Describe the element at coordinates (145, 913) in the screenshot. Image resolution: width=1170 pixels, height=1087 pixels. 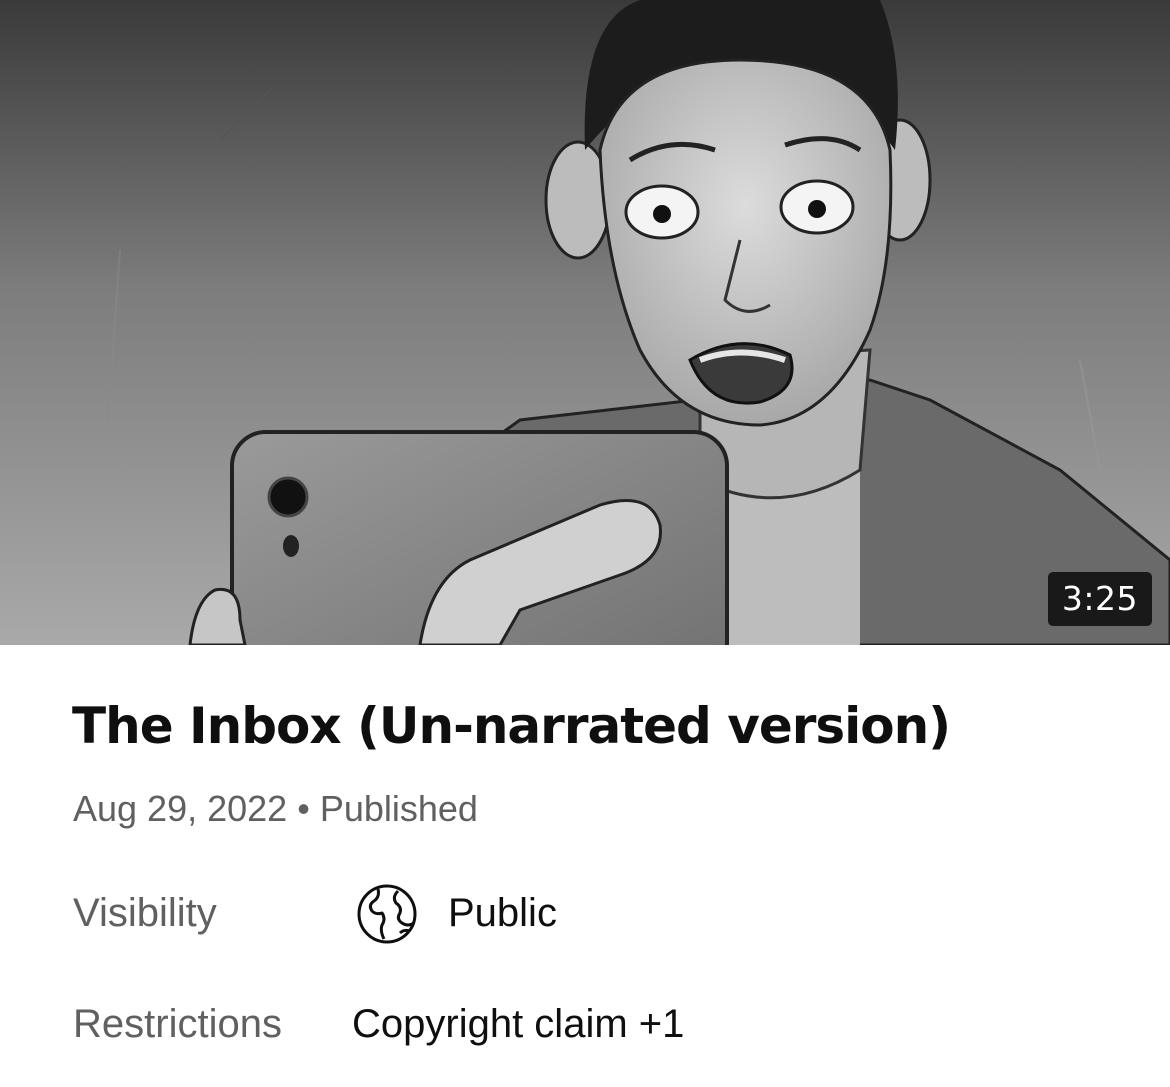
I see `visibility-label: Visibility` at that location.